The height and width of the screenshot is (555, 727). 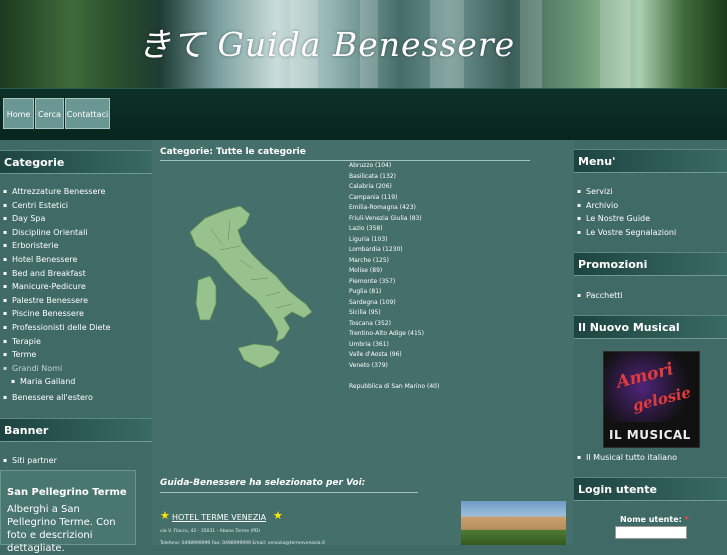 I want to click on category-item-grandi-nomi: Grandi Nomi, so click(x=76, y=369).